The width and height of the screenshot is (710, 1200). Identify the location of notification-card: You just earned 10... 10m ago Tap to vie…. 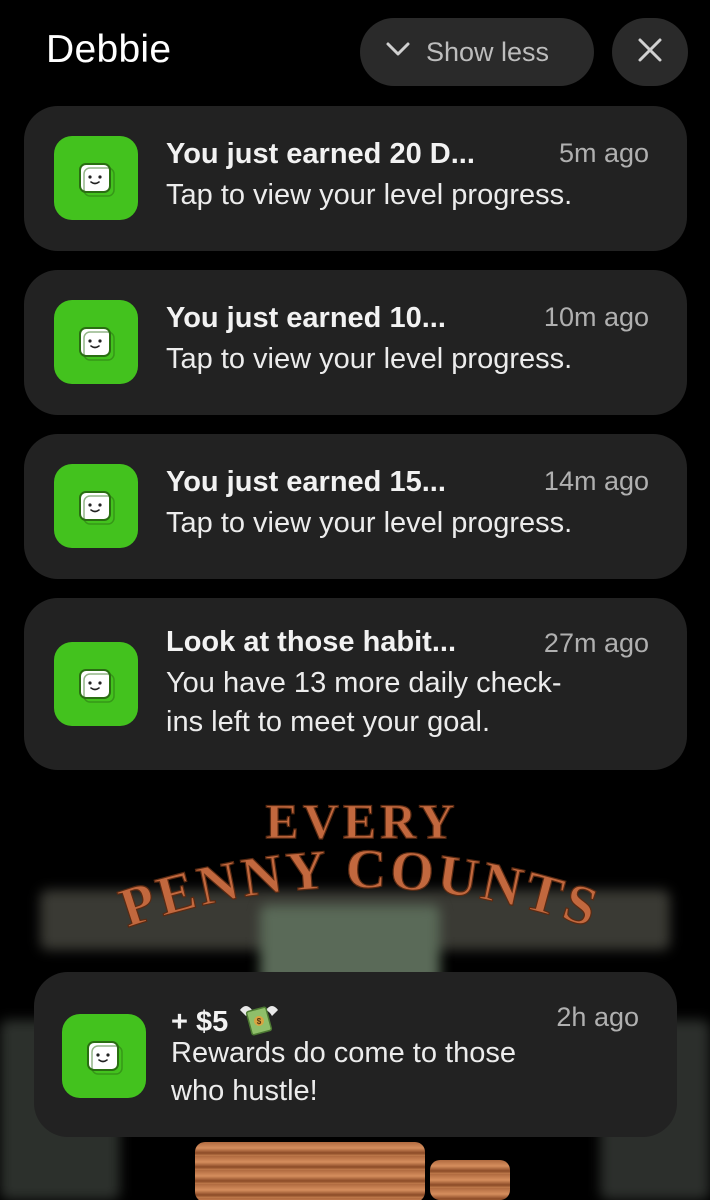
(355, 342).